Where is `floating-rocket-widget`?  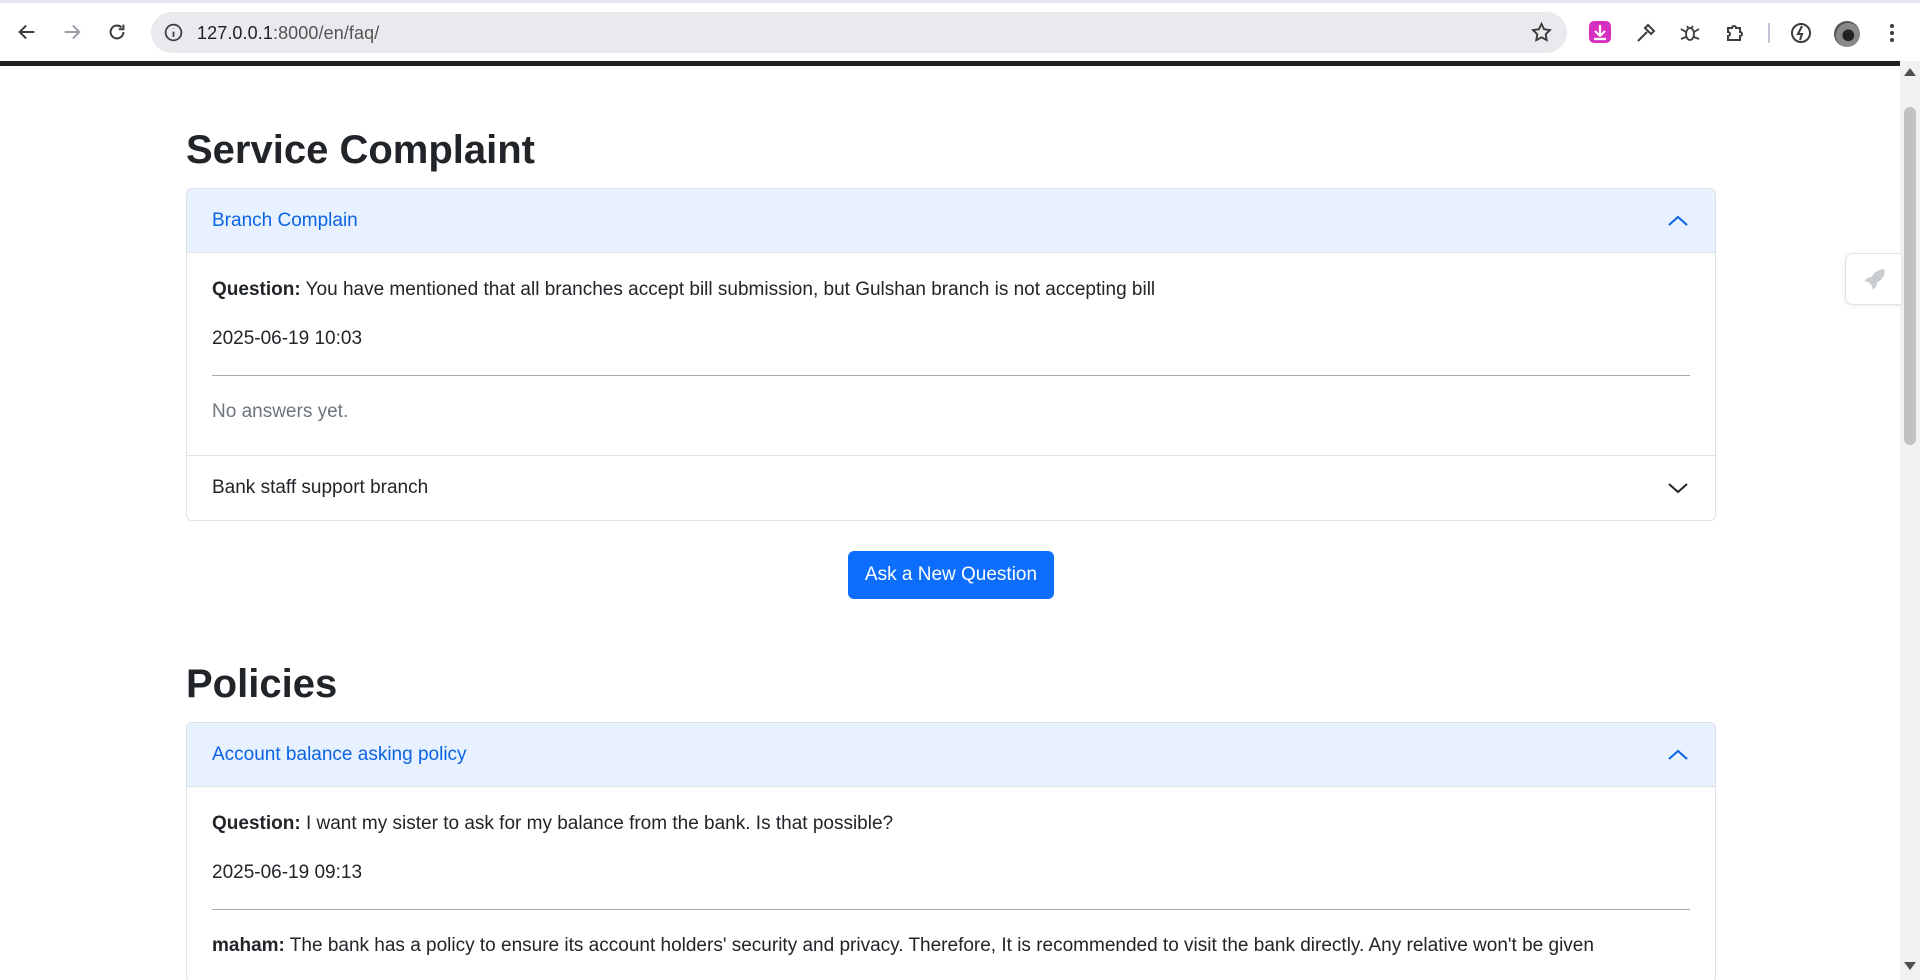
floating-rocket-widget is located at coordinates (1873, 279).